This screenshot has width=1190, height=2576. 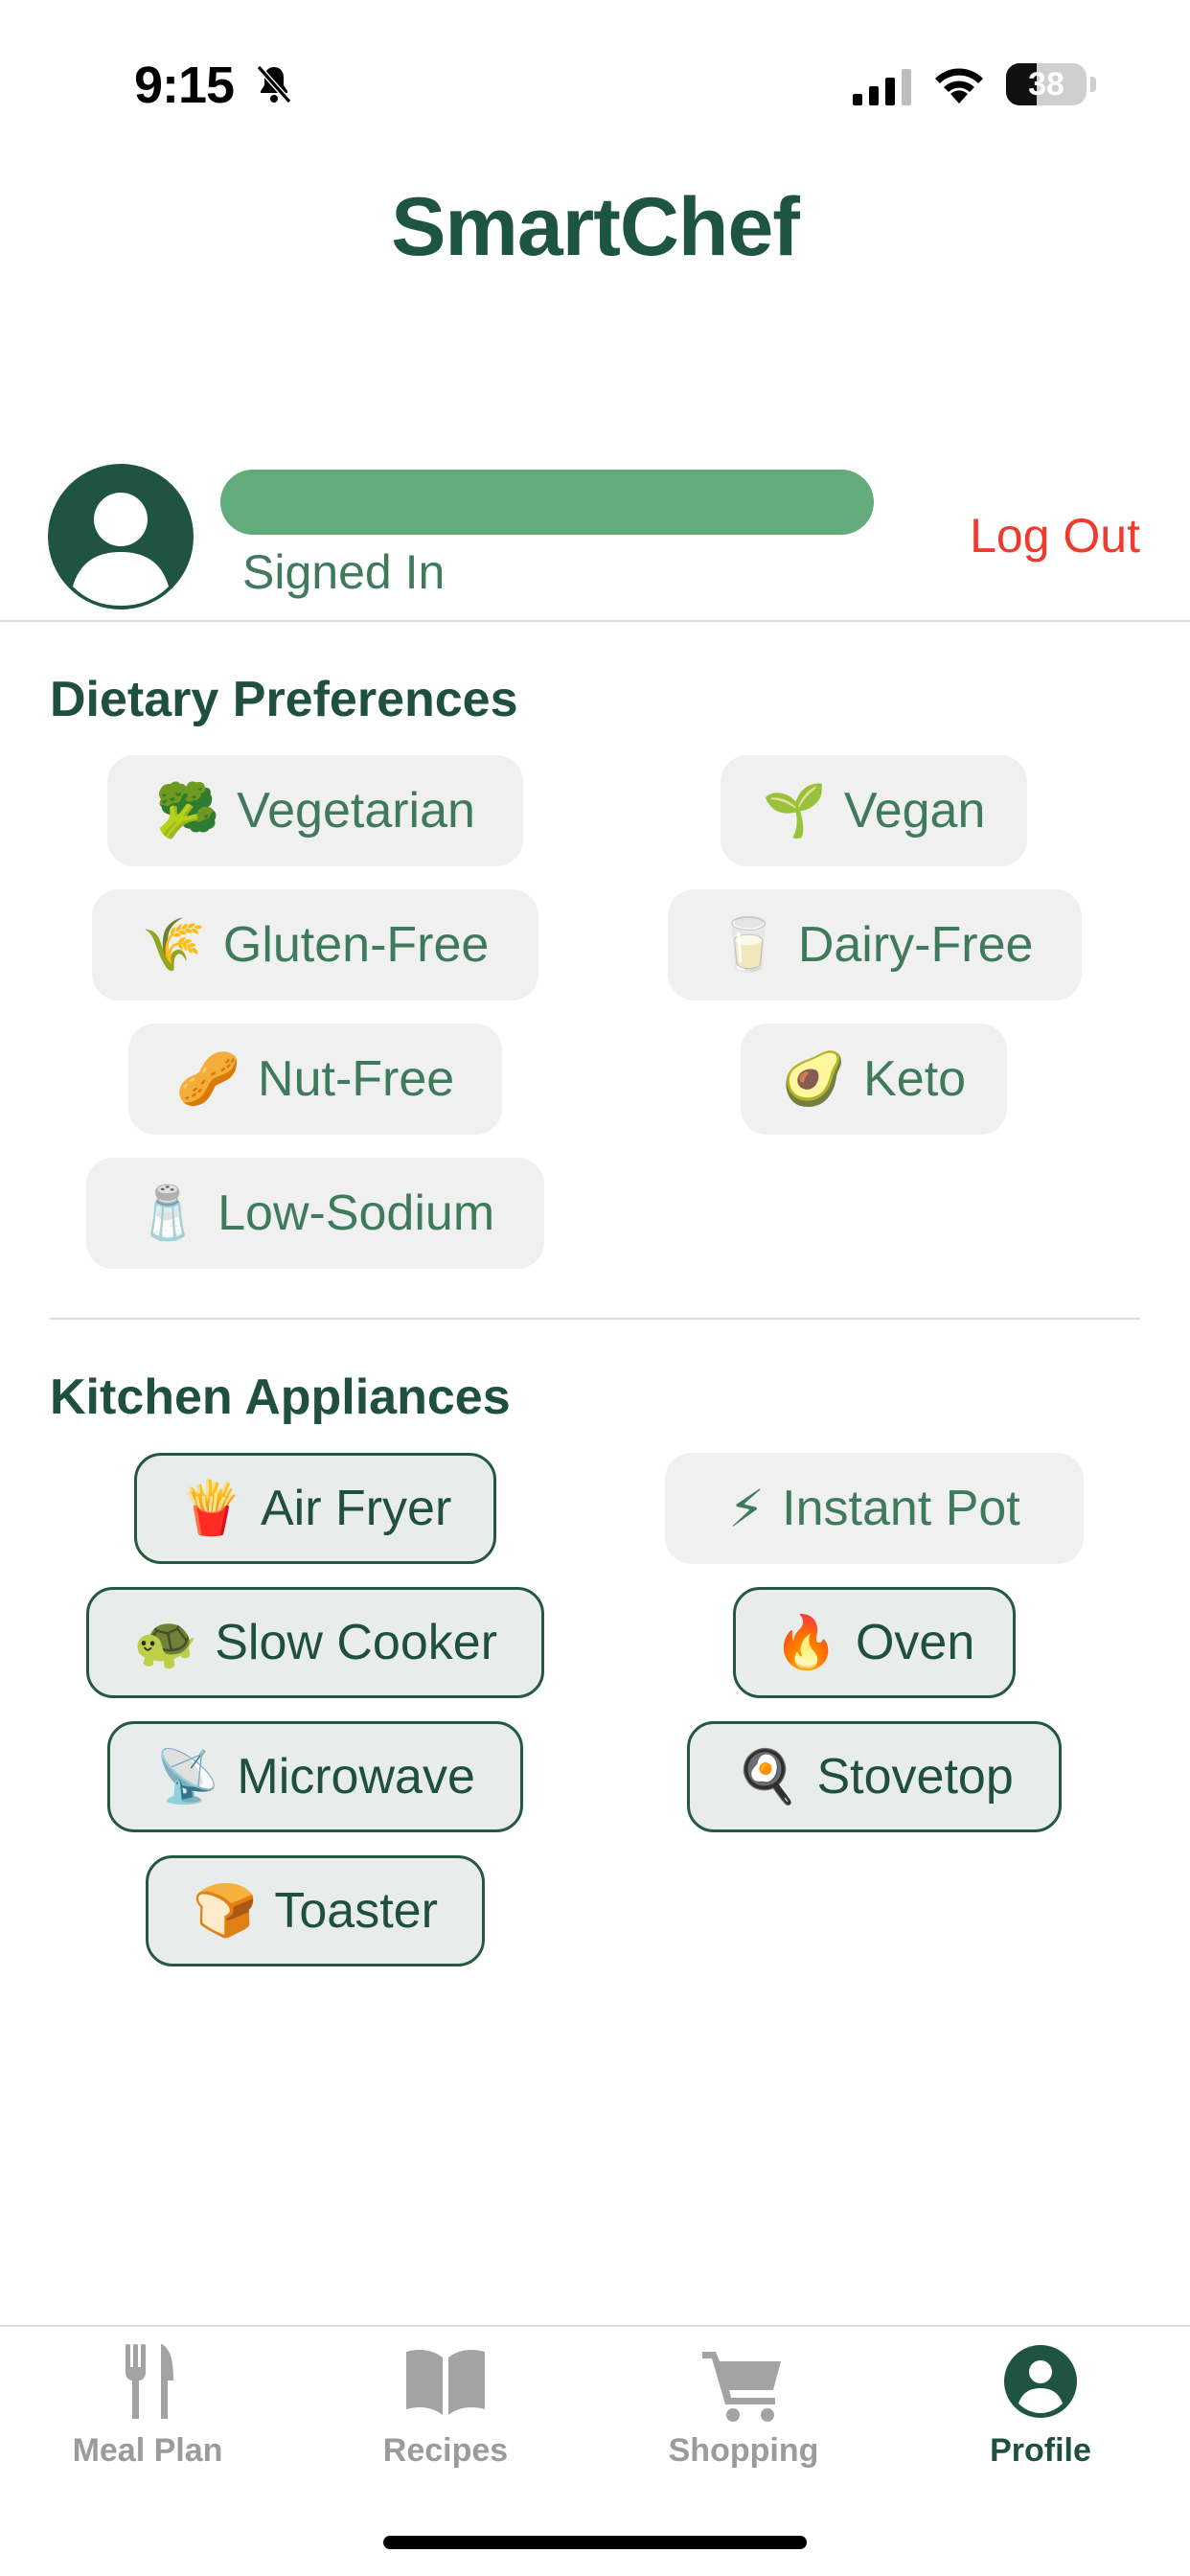 What do you see at coordinates (915, 1777) in the screenshot?
I see `chip-label: Stovetop` at bounding box center [915, 1777].